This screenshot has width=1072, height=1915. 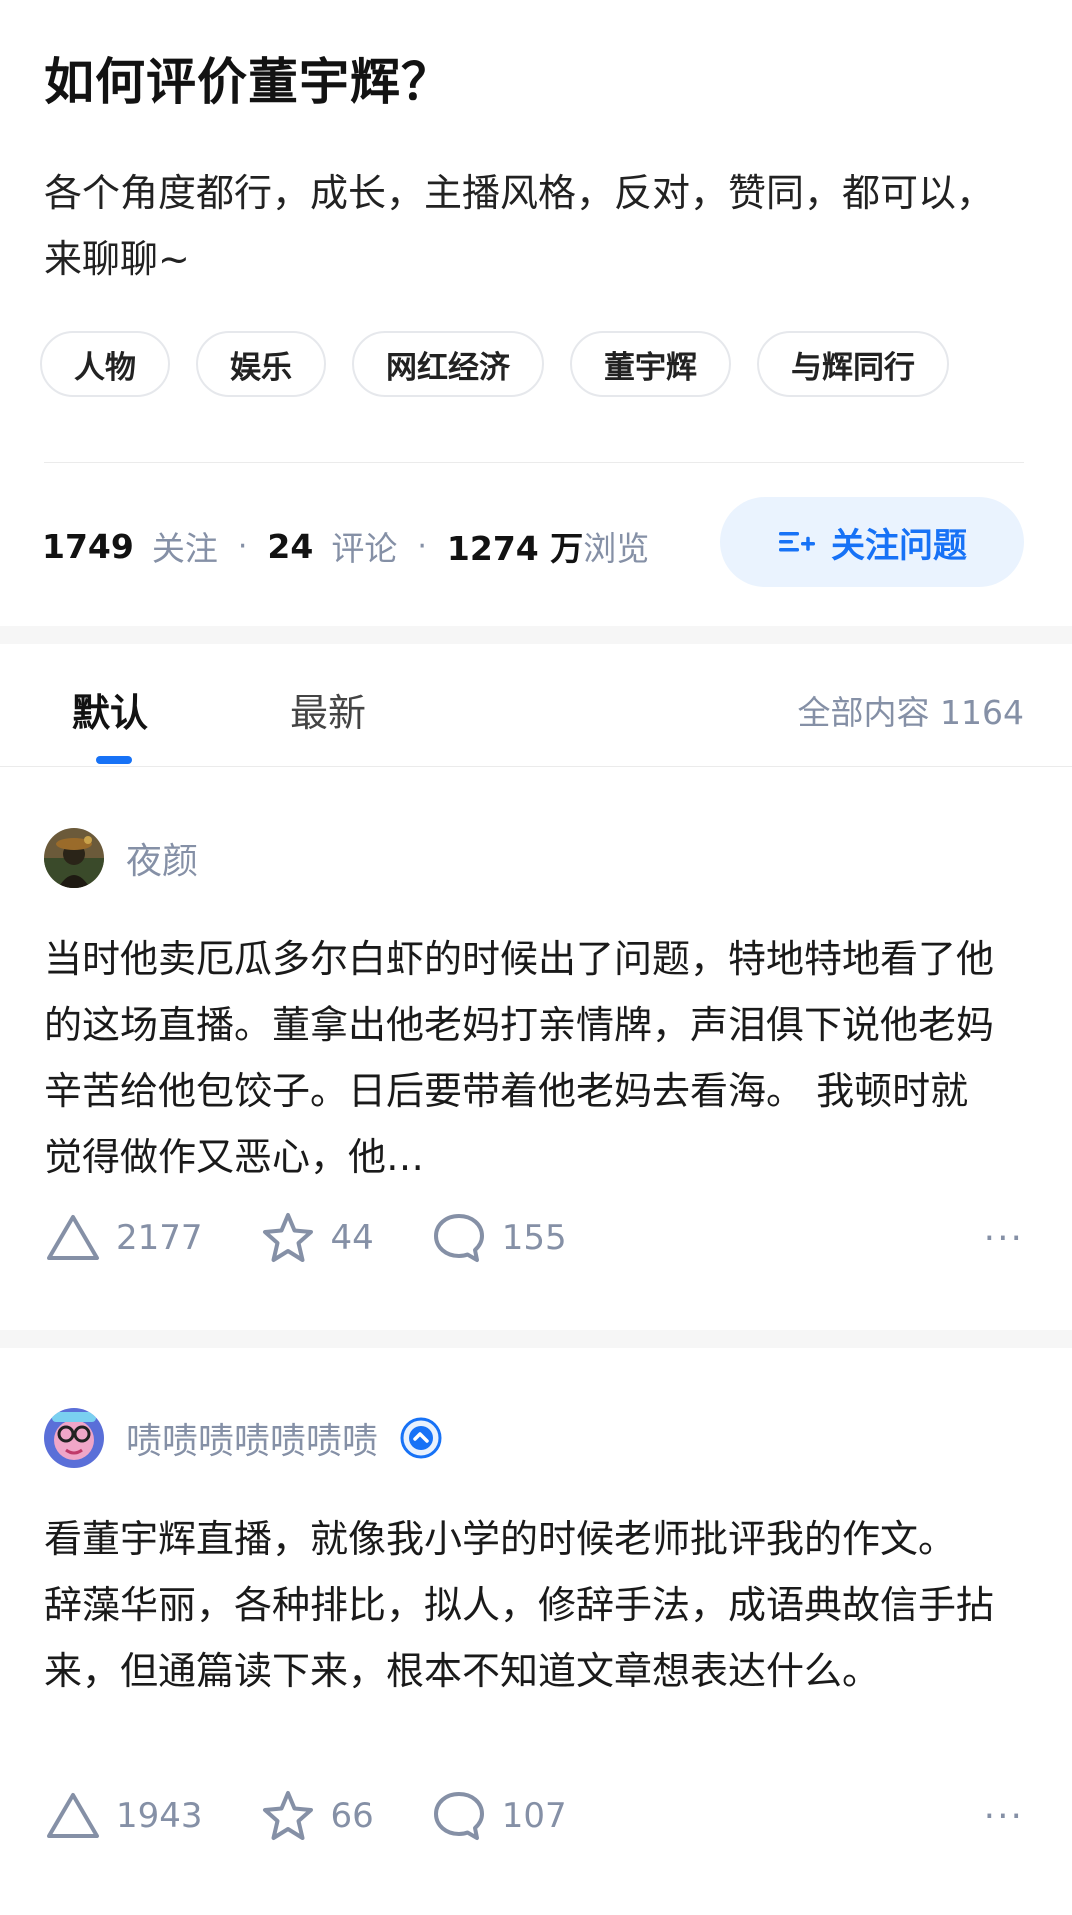 I want to click on favorite-button: 66, so click(x=316, y=1816).